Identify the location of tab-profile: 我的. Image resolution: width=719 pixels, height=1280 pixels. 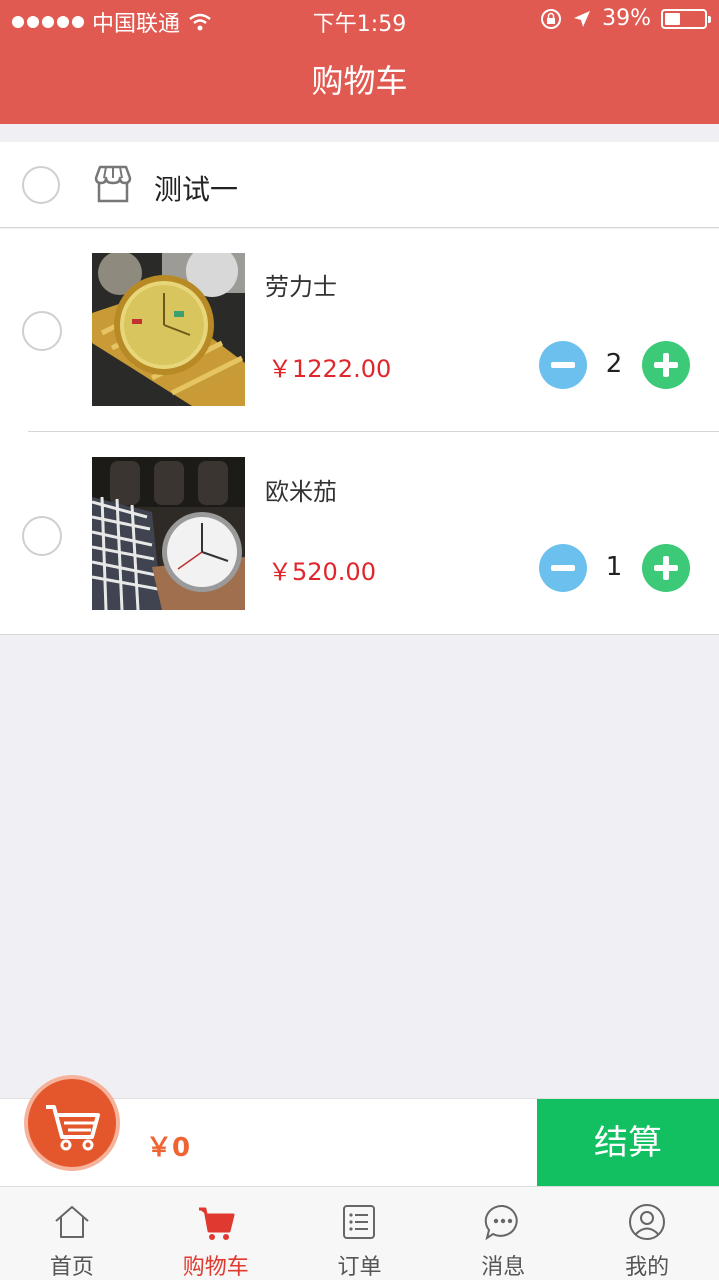
(647, 1233).